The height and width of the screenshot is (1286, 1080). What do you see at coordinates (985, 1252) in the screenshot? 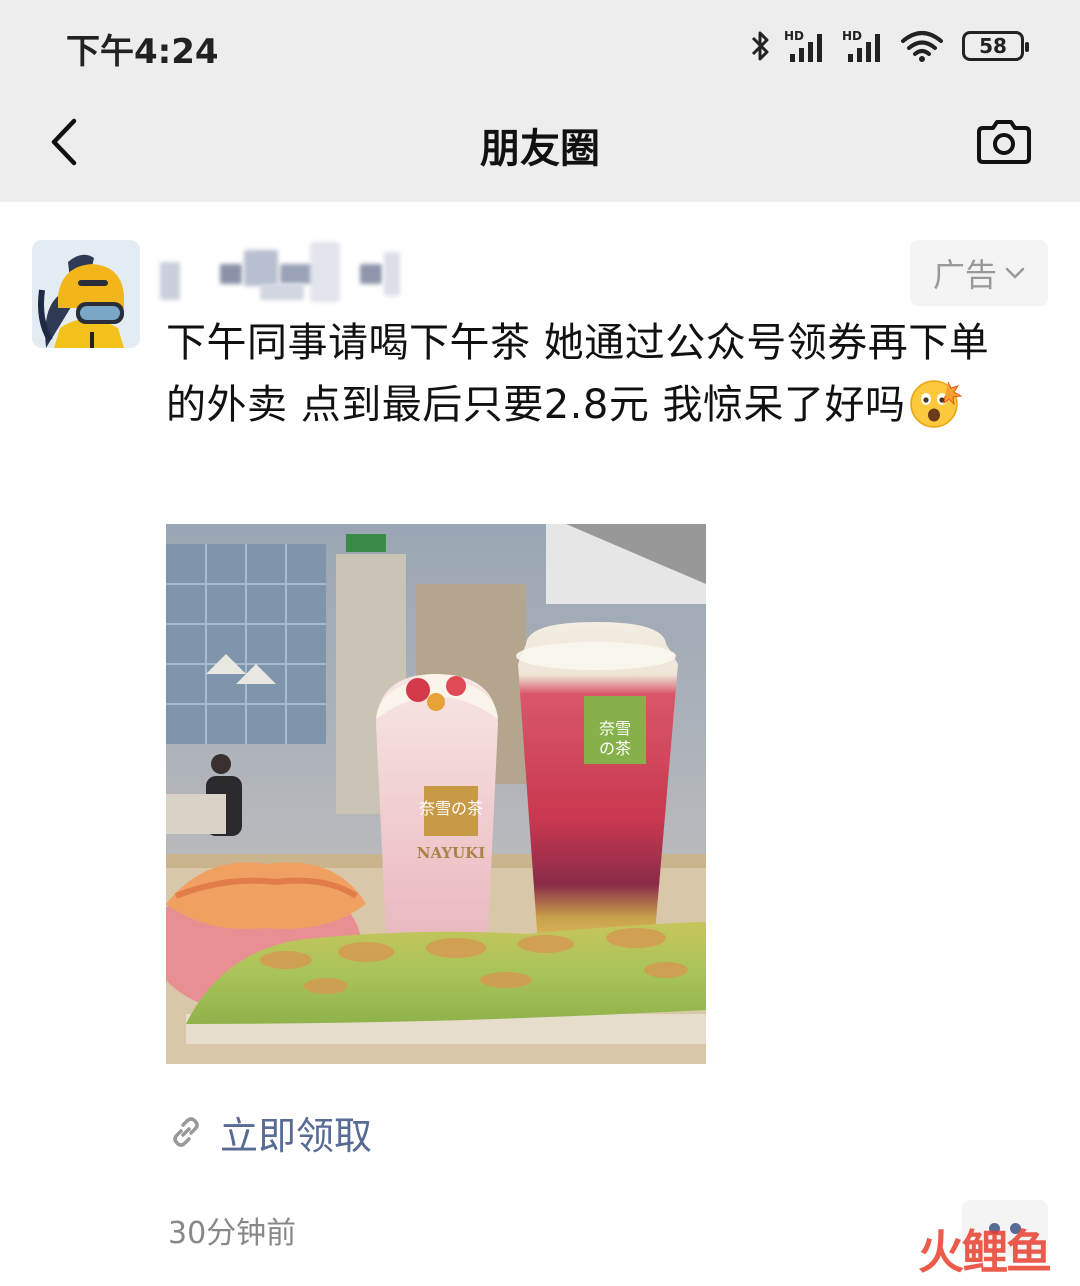
I see `watermark: 火鲤鱼` at bounding box center [985, 1252].